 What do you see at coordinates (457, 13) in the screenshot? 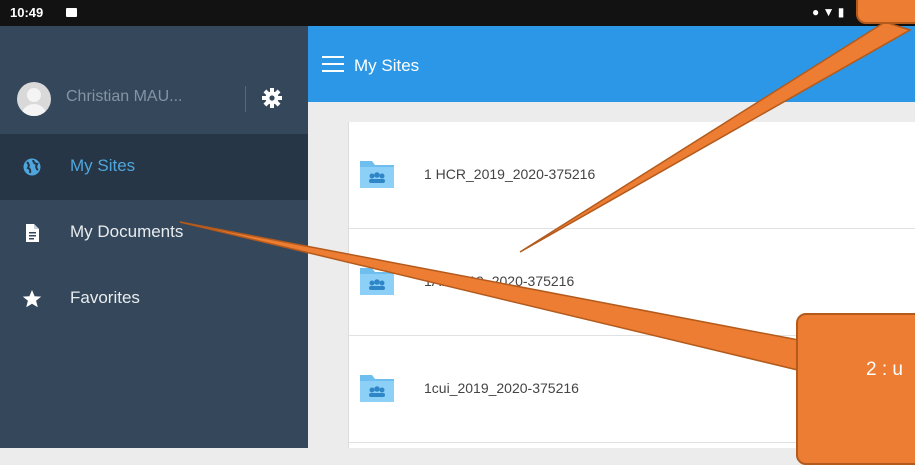
I see `status-bar: 10:49 ● ▼ ▮` at bounding box center [457, 13].